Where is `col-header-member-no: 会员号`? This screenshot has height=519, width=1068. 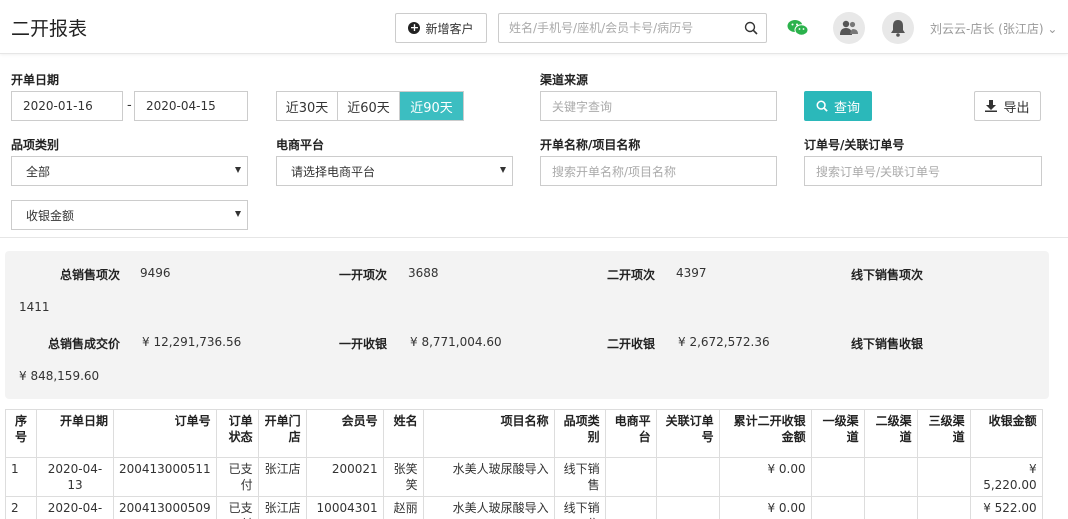
col-header-member-no: 会员号 is located at coordinates (344, 433).